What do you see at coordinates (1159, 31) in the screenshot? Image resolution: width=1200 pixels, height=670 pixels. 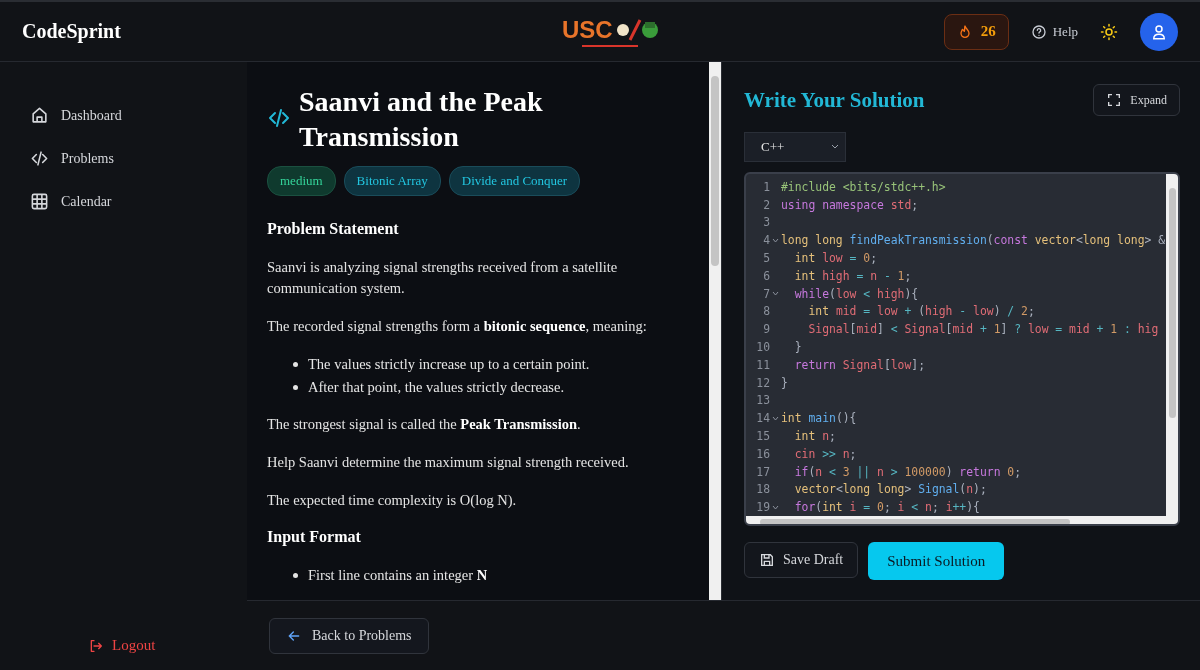 I see `user-avatar` at bounding box center [1159, 31].